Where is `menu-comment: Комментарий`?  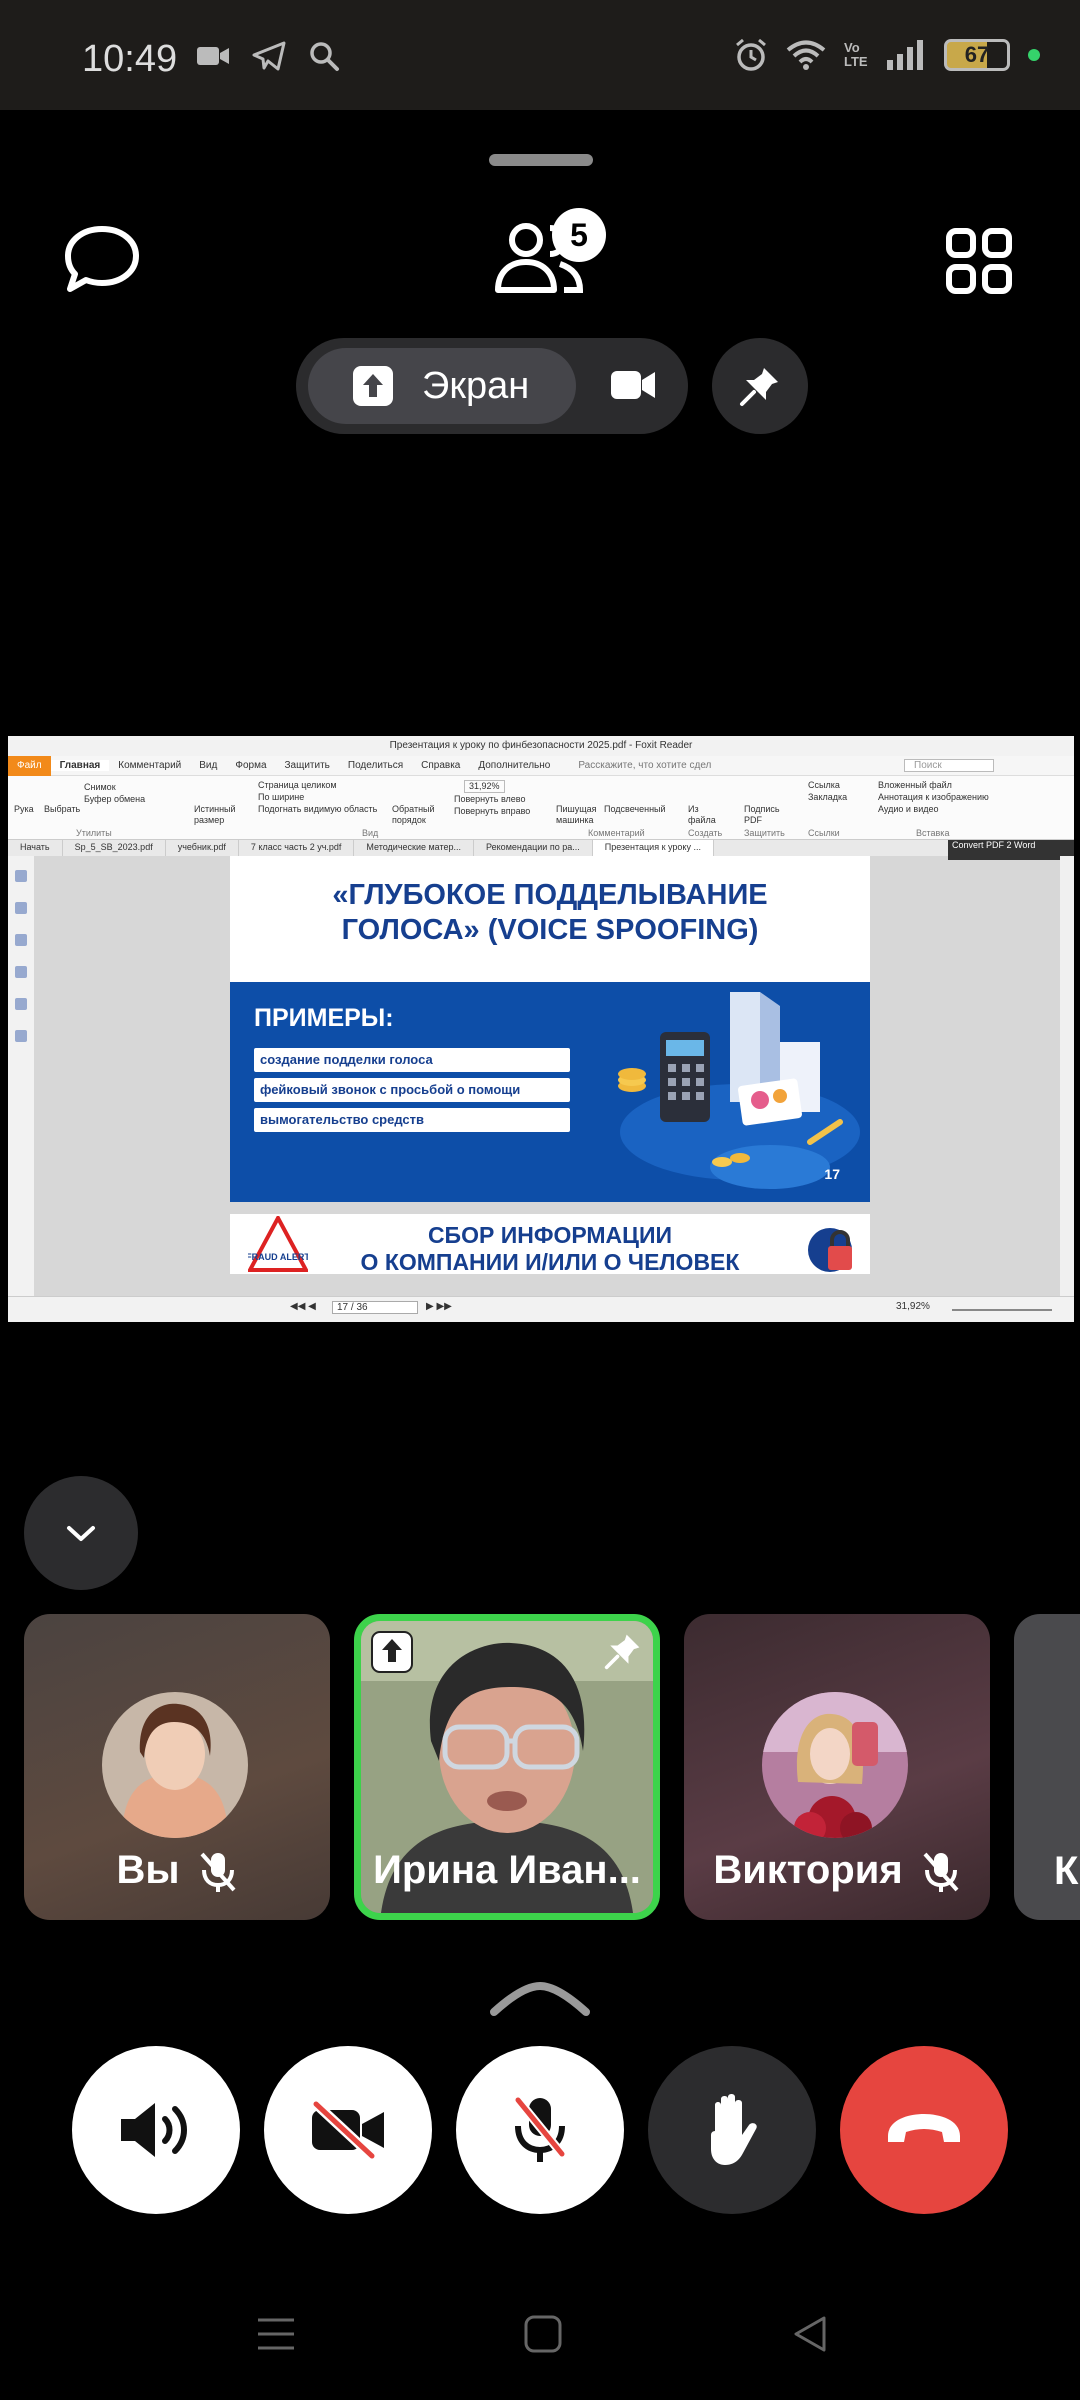
menu-comment: Комментарий is located at coordinates (149, 765).